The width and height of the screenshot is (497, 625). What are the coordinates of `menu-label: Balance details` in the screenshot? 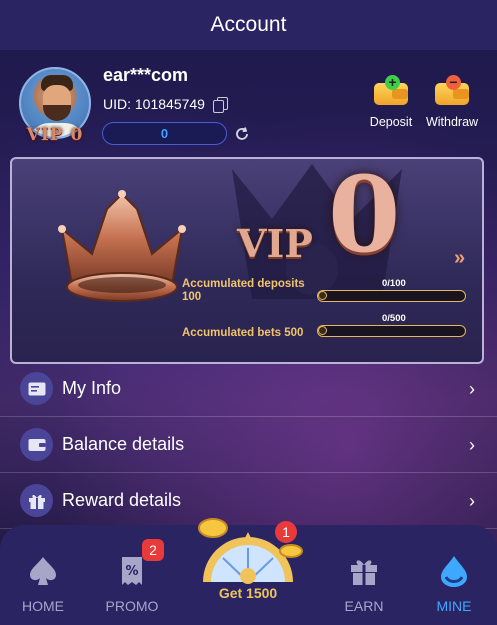 It's located at (123, 444).